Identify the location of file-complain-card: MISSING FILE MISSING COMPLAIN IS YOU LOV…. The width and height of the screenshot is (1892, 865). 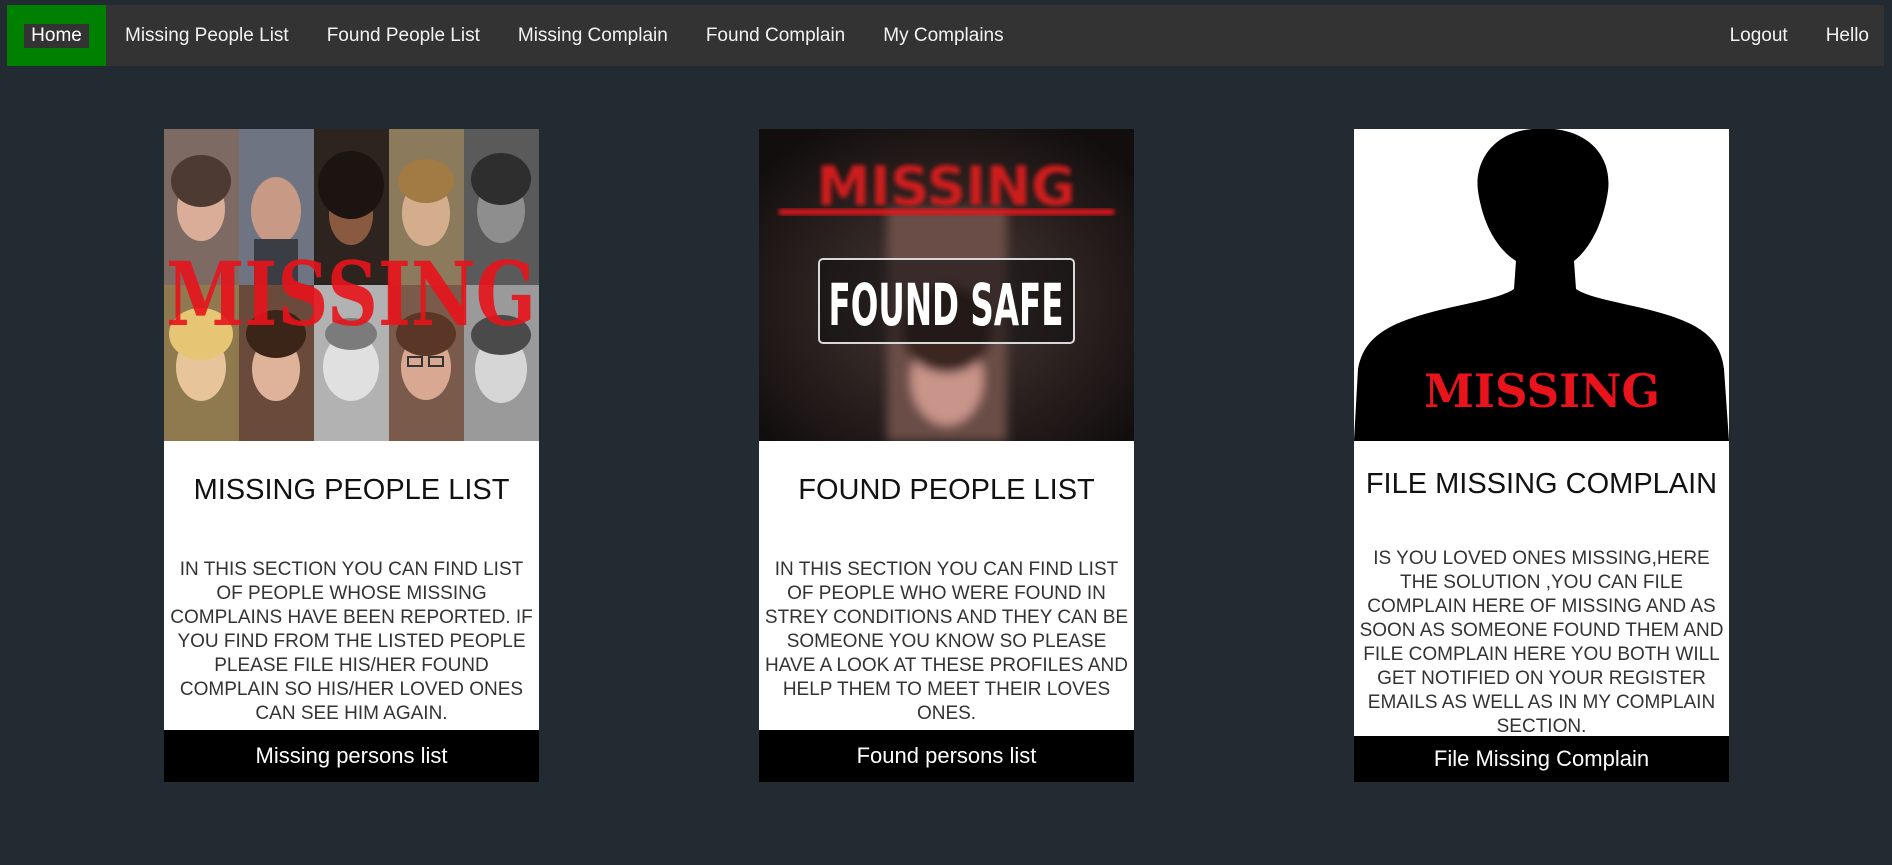
(1541, 455).